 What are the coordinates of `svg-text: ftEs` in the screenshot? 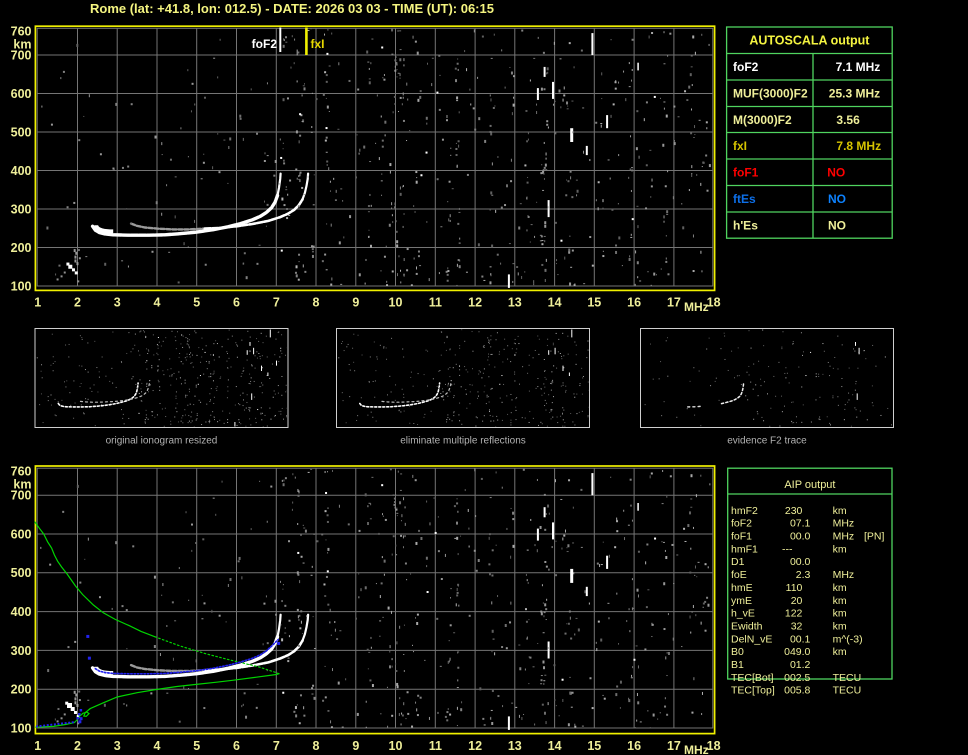 It's located at (744, 199).